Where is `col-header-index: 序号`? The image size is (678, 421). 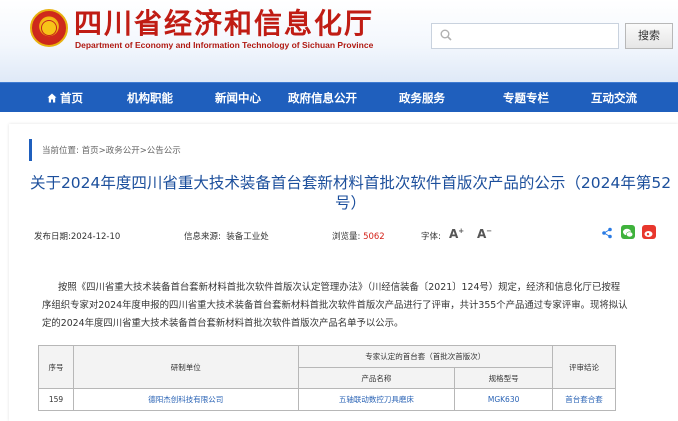 col-header-index: 序号 is located at coordinates (56, 367).